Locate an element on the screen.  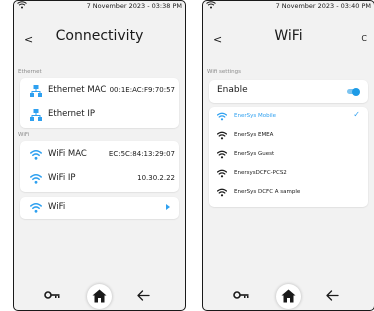
wifi-mac-row: WiFi MAC EC:5C:84:13:29:07 is located at coordinates (99, 155).